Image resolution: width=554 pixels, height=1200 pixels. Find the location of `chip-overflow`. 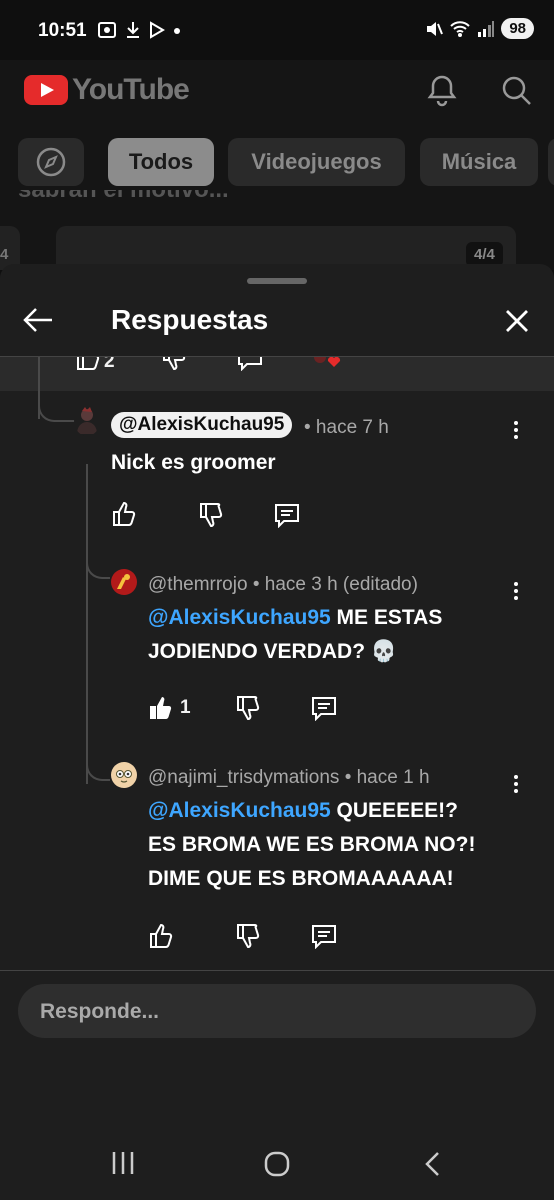

chip-overflow is located at coordinates (551, 162).